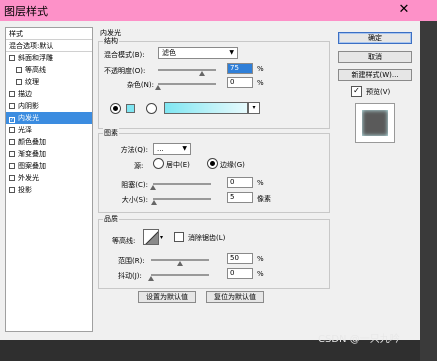 The height and width of the screenshot is (361, 437). Describe the element at coordinates (198, 53) in the screenshot. I see `blend-mode-select: 滤色 ▼` at that location.